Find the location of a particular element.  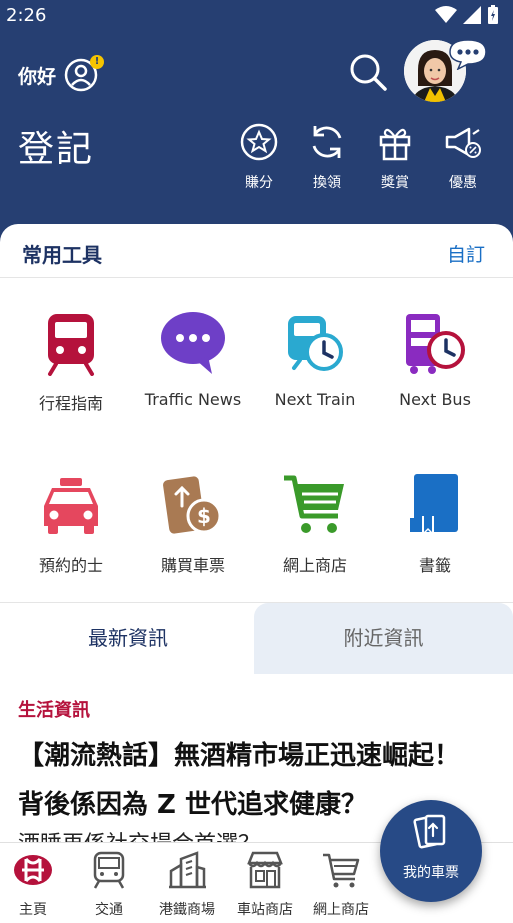

mtr-logo-icon is located at coordinates (33, 870).